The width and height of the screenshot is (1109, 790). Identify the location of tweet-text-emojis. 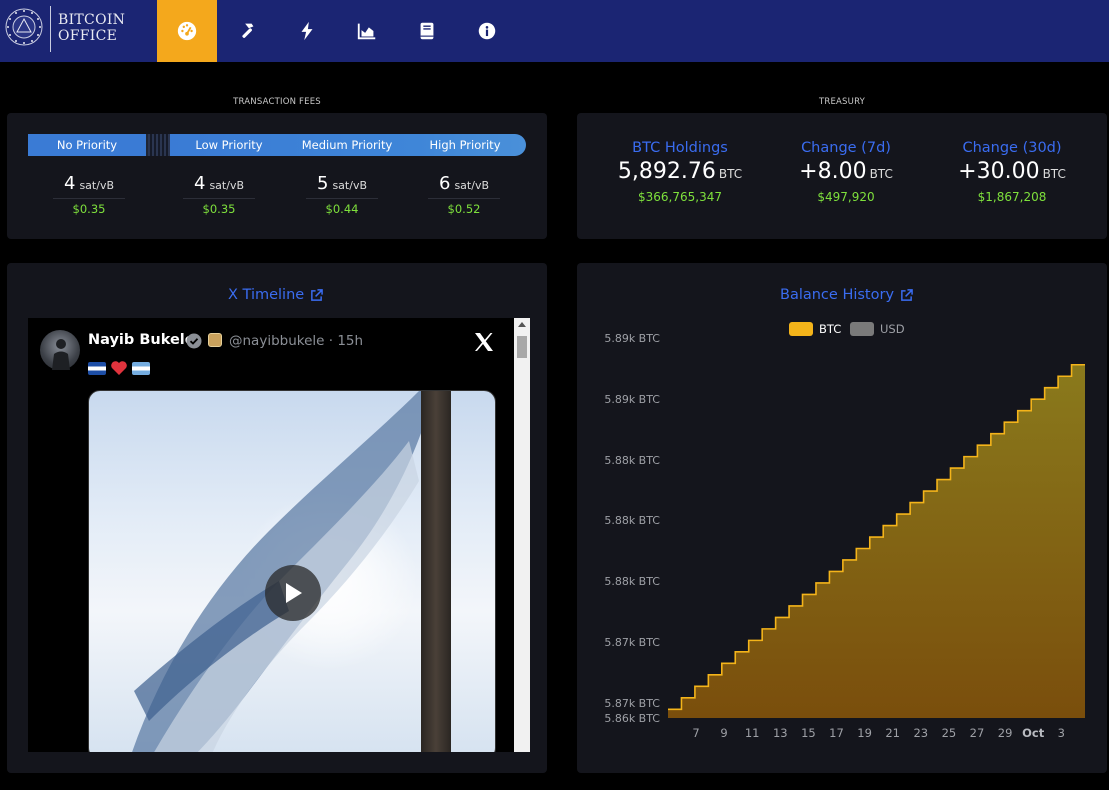
(119, 368).